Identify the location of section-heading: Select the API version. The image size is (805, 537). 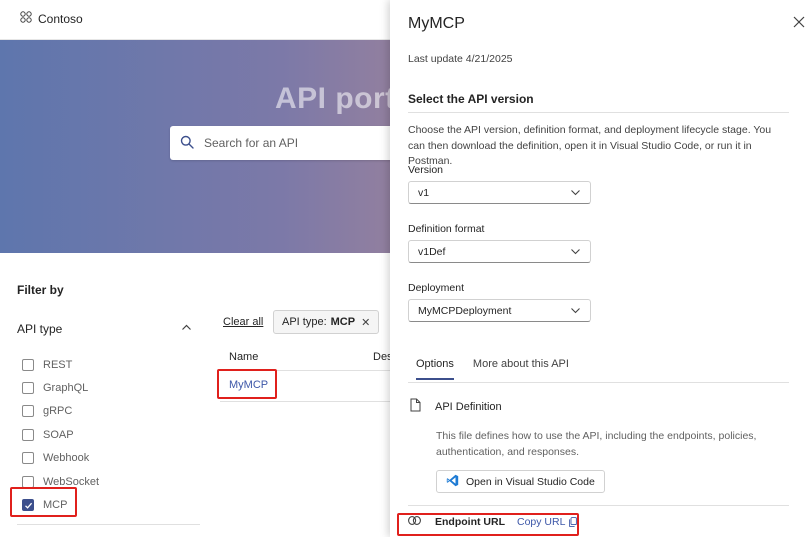
(471, 99).